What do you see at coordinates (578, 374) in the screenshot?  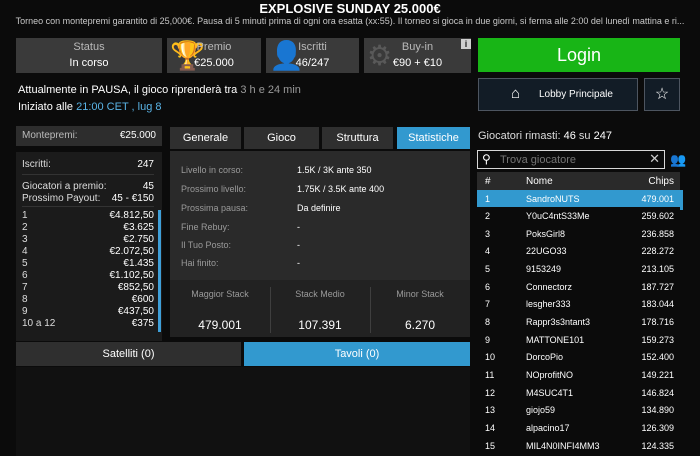 I see `table-row: 11 NOprofitNO 149.221` at bounding box center [578, 374].